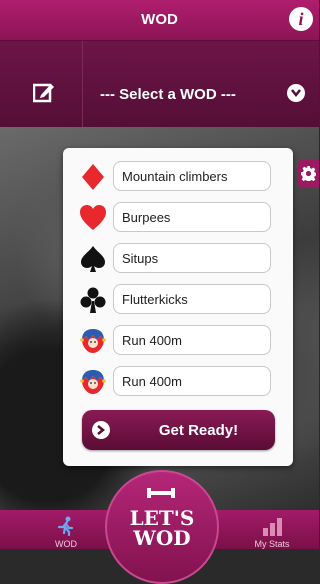  I want to click on tab-wod: WOD, so click(66, 529).